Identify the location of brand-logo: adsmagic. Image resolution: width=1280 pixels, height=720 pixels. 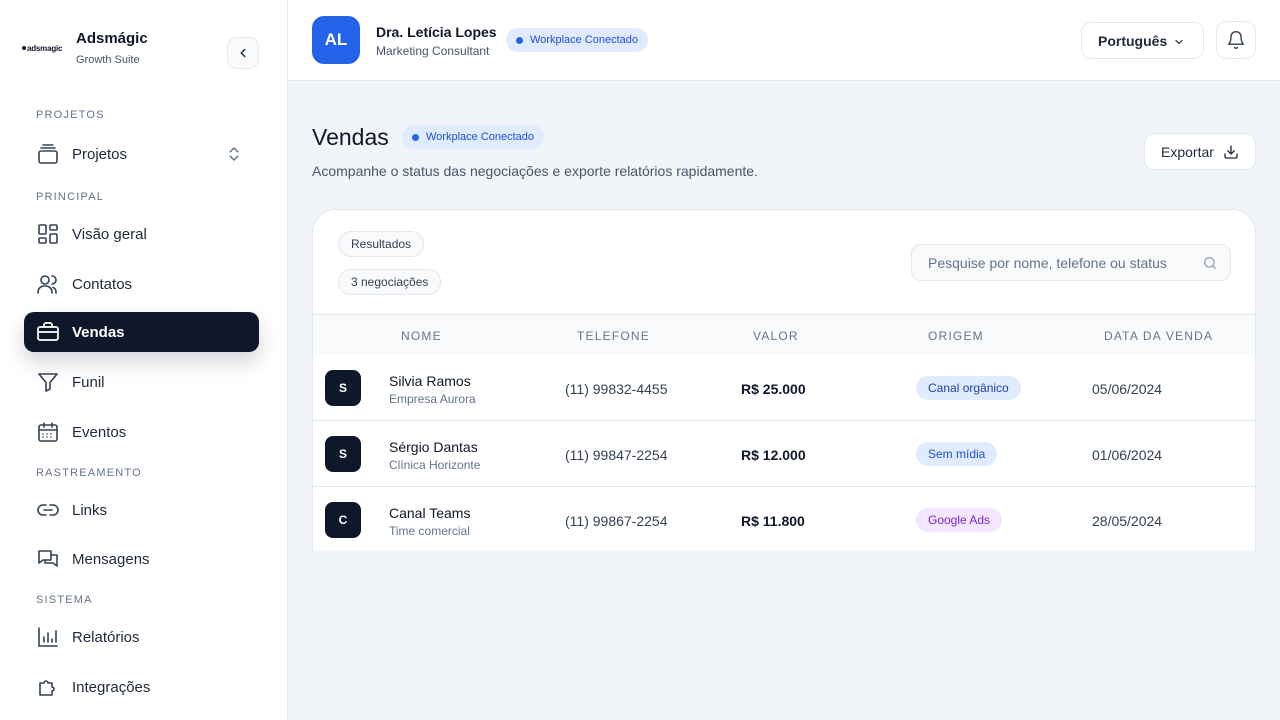
(43, 48).